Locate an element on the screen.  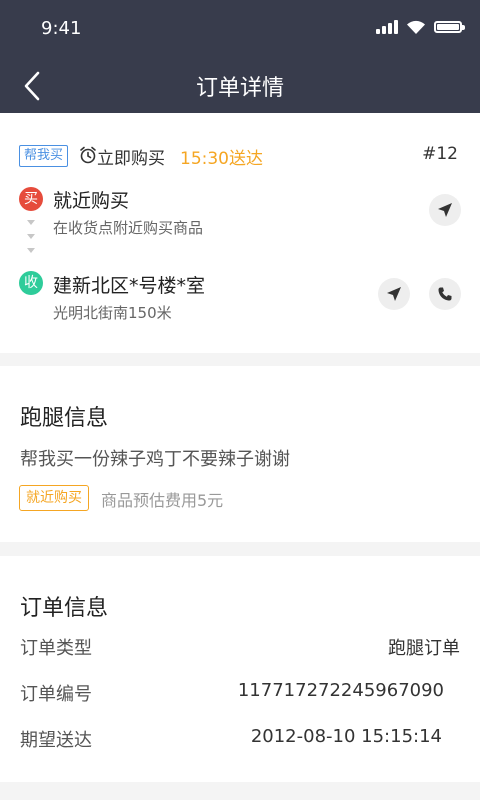
nav-bar: 订单详情 is located at coordinates (240, 85).